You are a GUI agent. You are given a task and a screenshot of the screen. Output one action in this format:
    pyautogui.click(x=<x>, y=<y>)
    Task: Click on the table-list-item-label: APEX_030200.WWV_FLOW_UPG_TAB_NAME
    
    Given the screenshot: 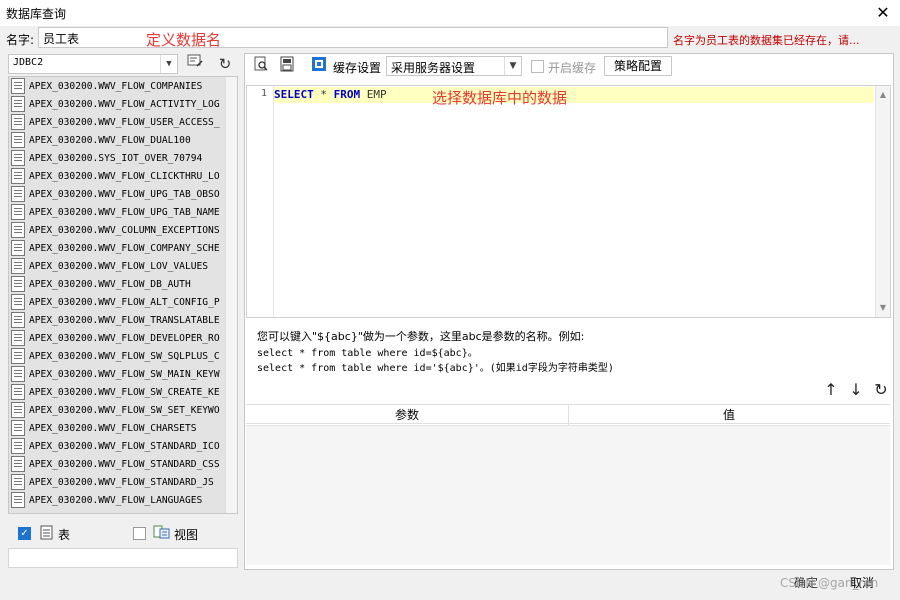 What is the action you would take?
    pyautogui.click(x=124, y=212)
    